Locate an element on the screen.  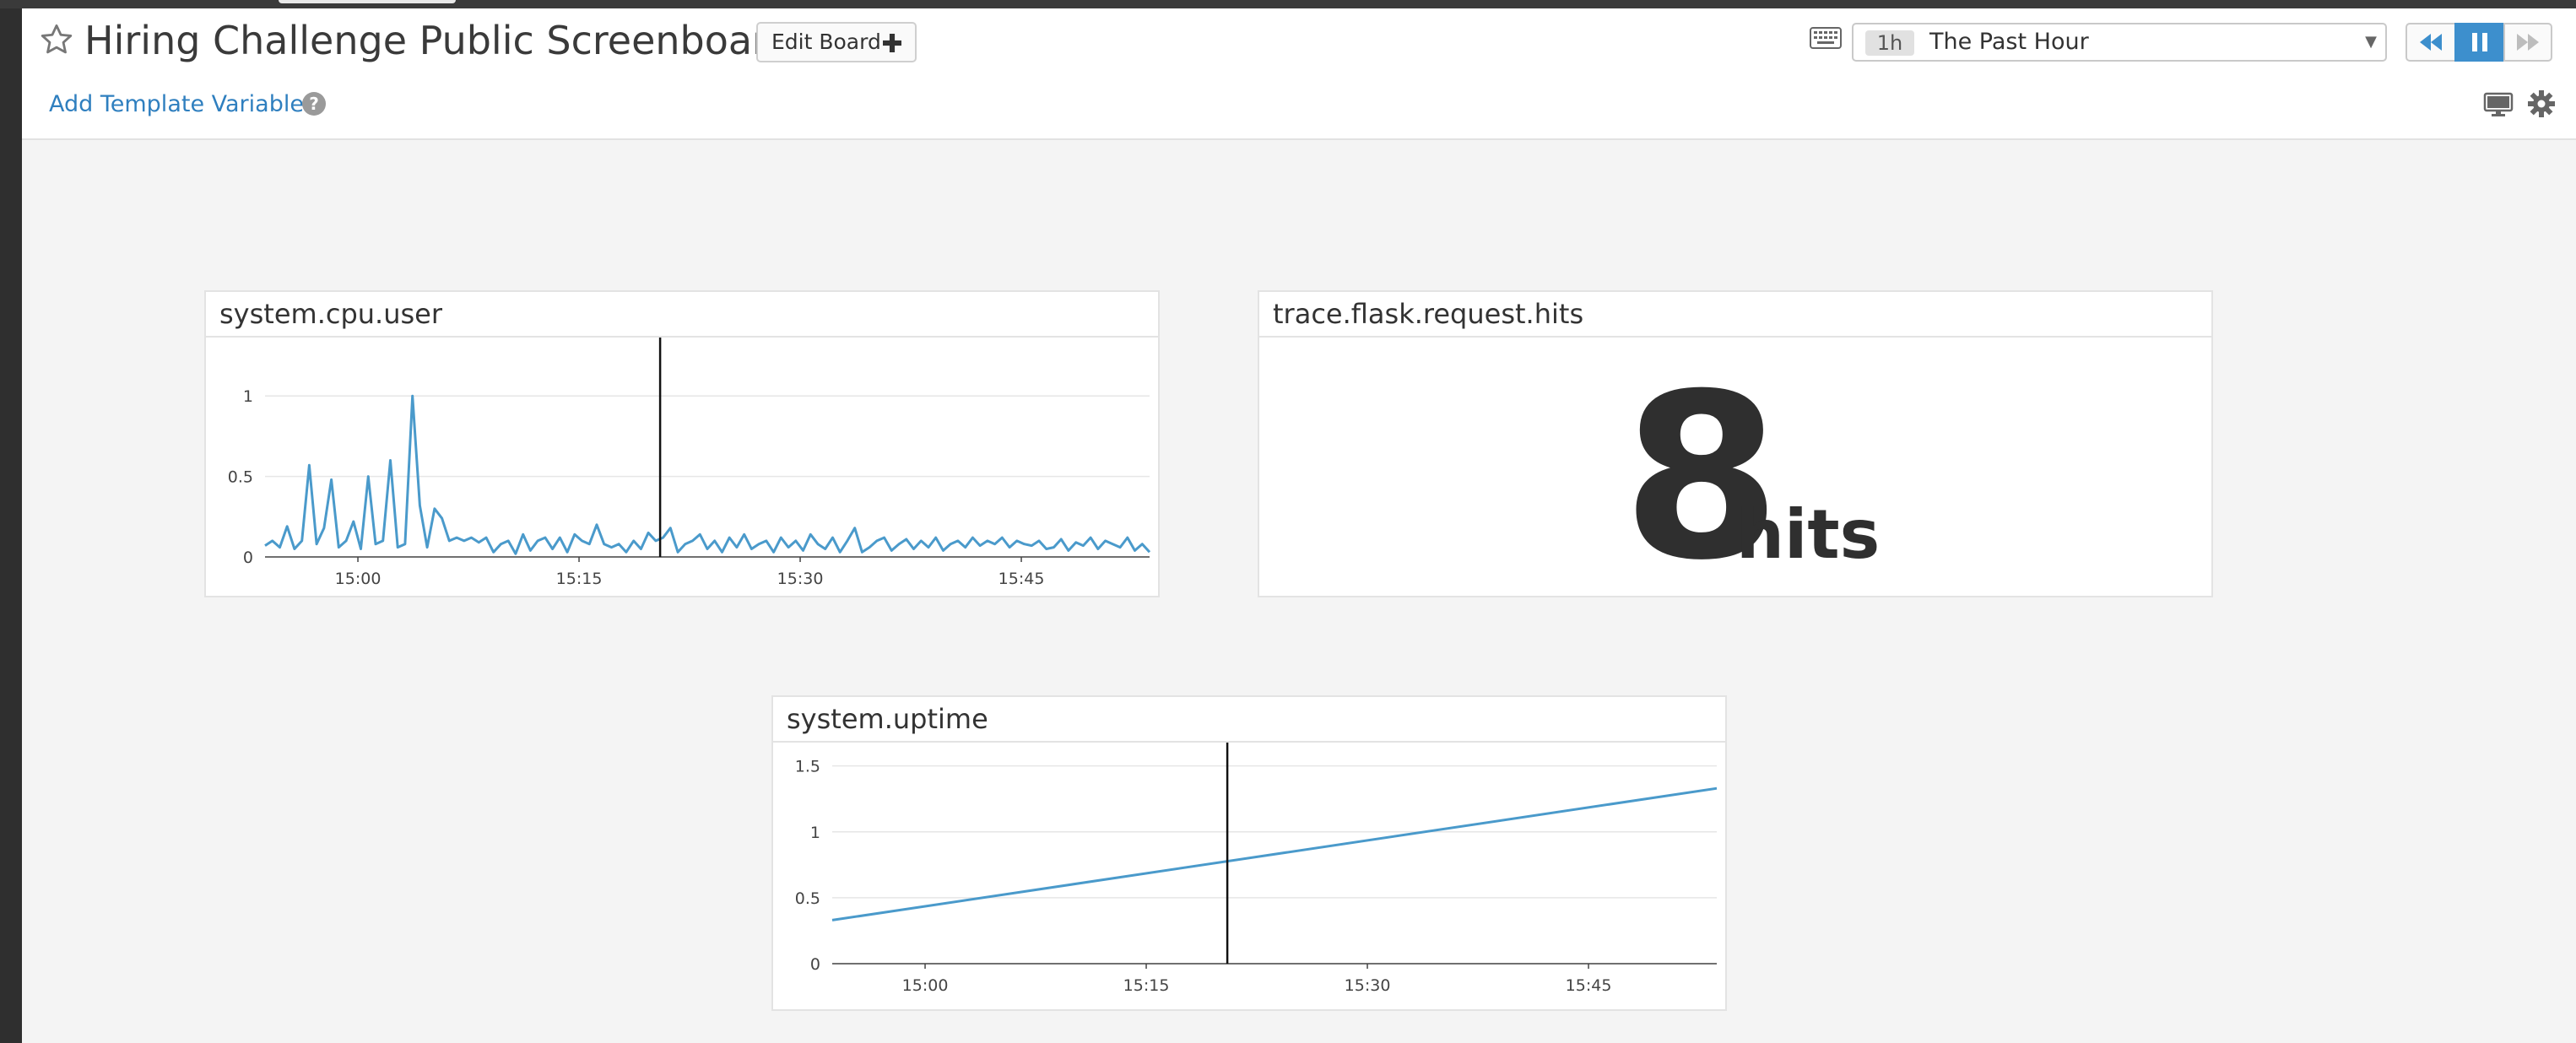
chevron-down-icon: ▼ is located at coordinates (2371, 42).